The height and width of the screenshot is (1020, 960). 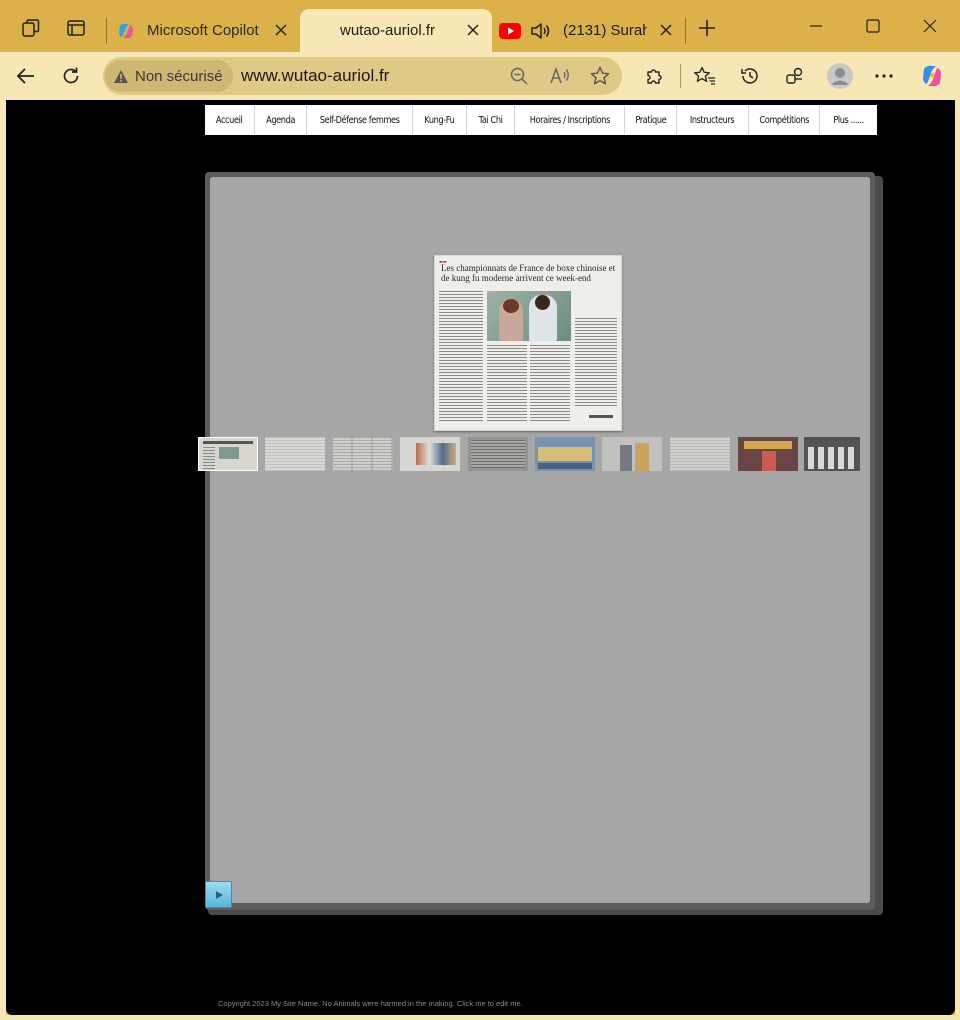 I want to click on back-arrow-icon, so click(x=25, y=76).